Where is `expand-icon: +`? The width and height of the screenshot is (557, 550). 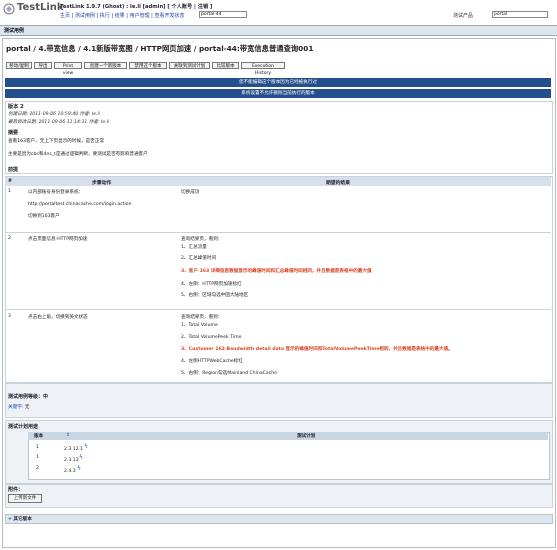 expand-icon: + is located at coordinates (10, 519).